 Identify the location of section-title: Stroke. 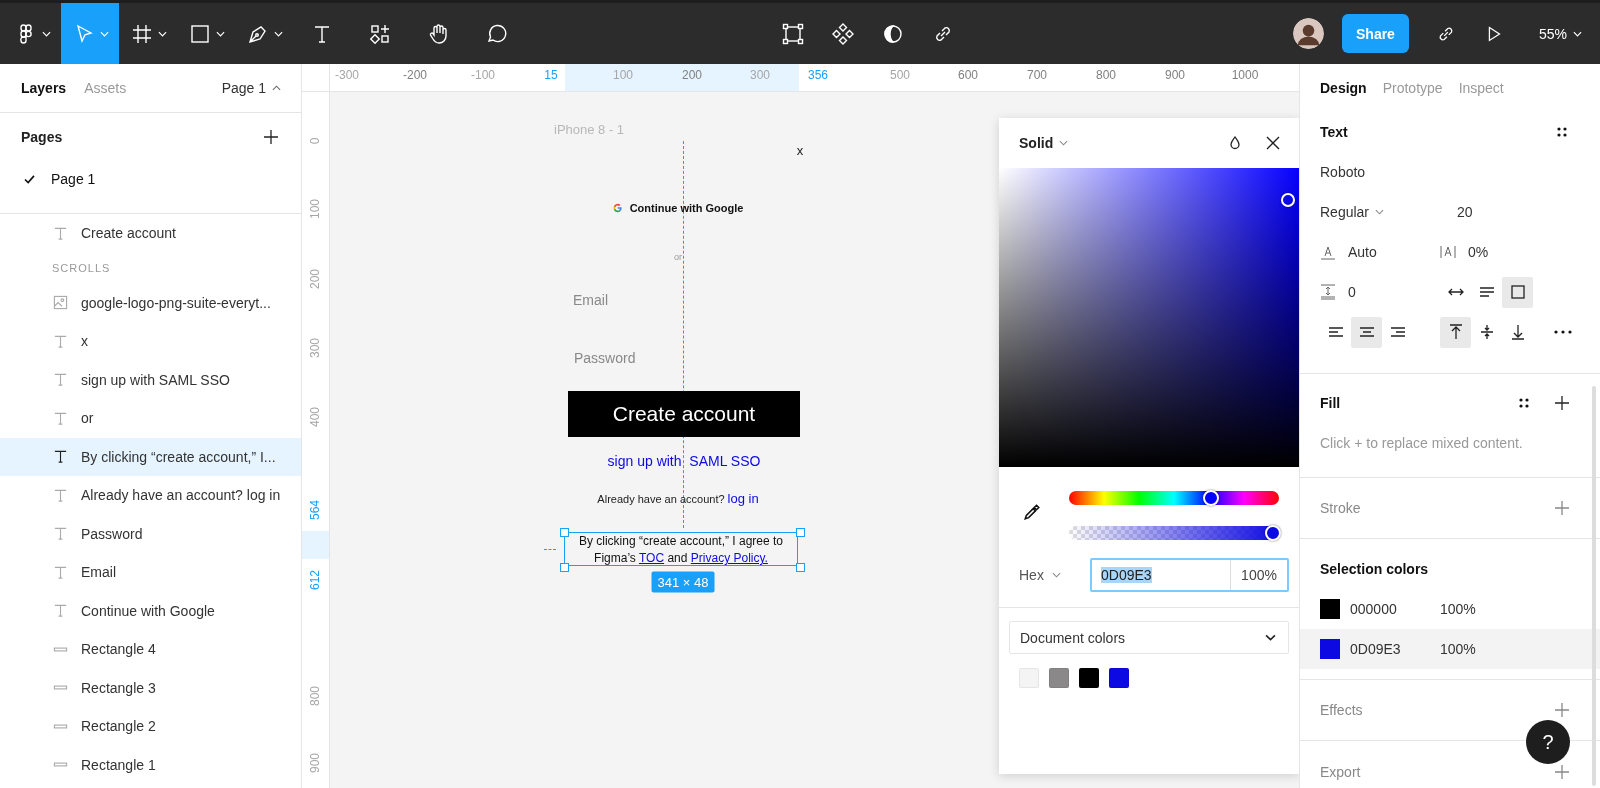
(1340, 508).